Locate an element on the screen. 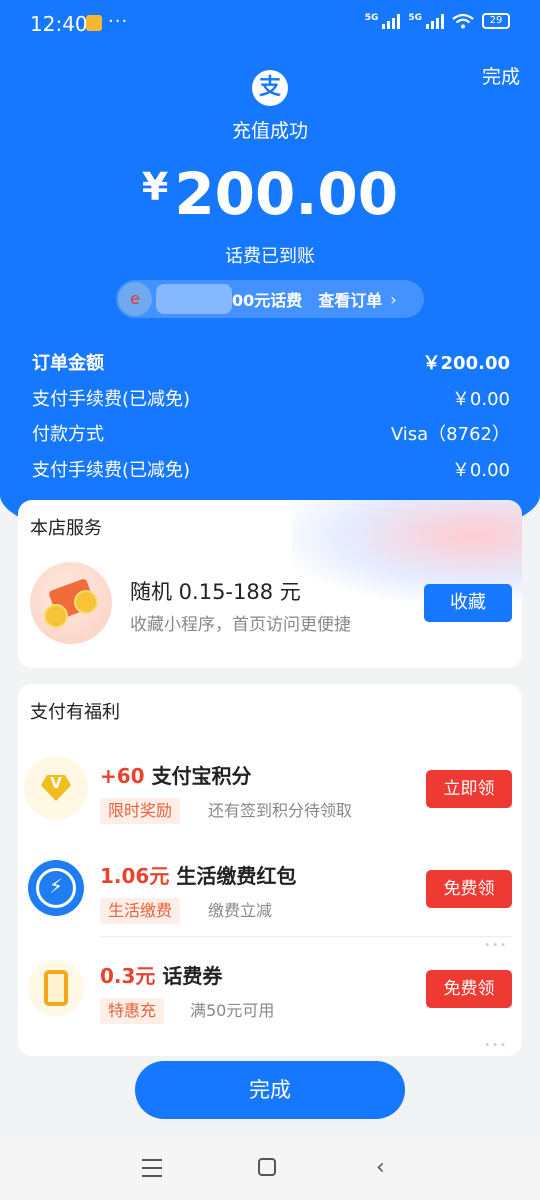 The height and width of the screenshot is (1200, 540). store-service-main-text: 随机 0.15-188 元 is located at coordinates (215, 592).